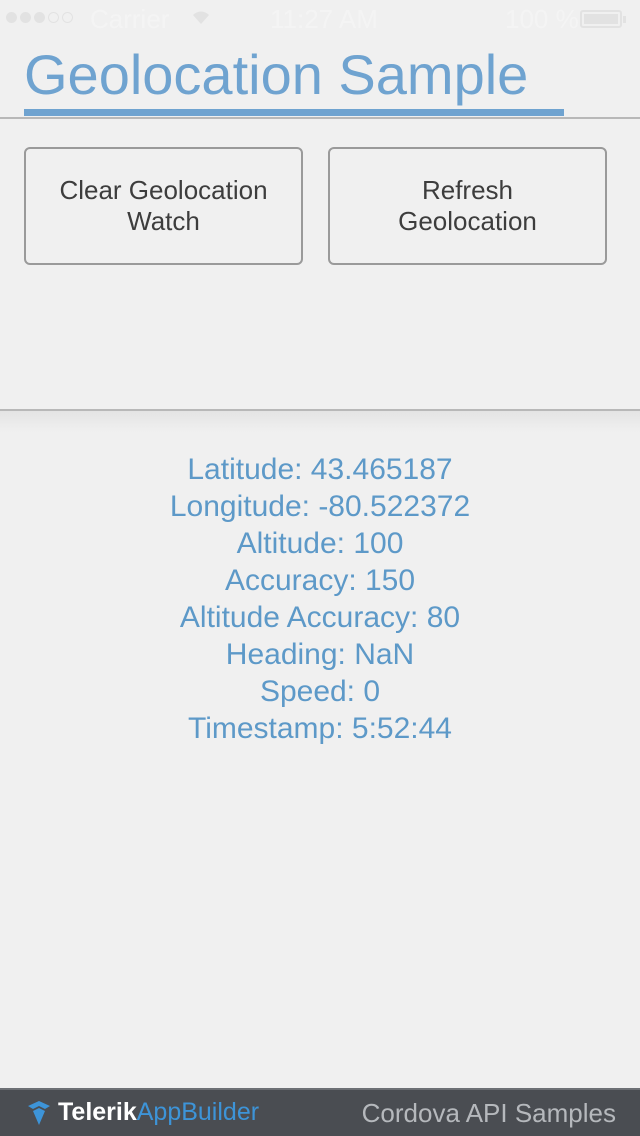  I want to click on altitude-text: Altitude: 100, so click(320, 543).